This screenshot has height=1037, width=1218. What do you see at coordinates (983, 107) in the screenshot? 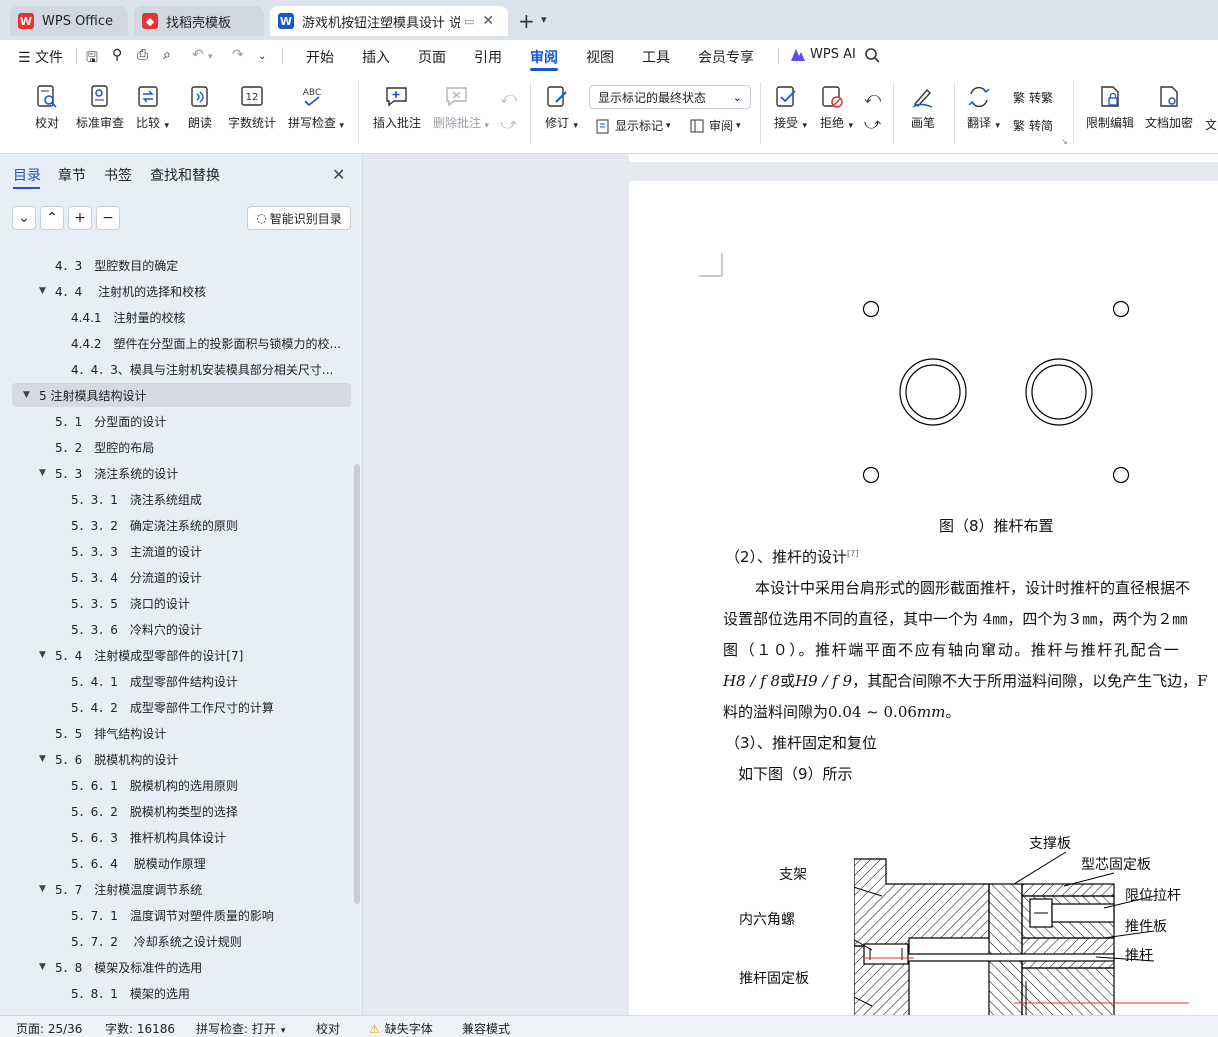
I see `translate-button: 翻译 ▾` at bounding box center [983, 107].